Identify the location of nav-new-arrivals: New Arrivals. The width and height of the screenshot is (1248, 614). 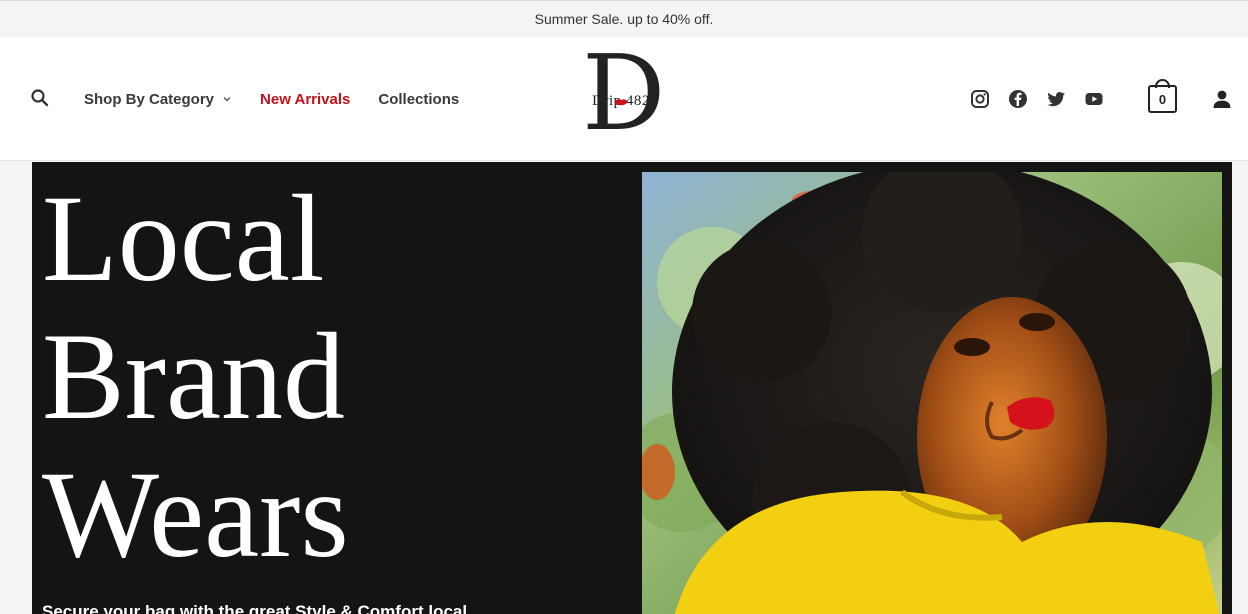
(305, 99).